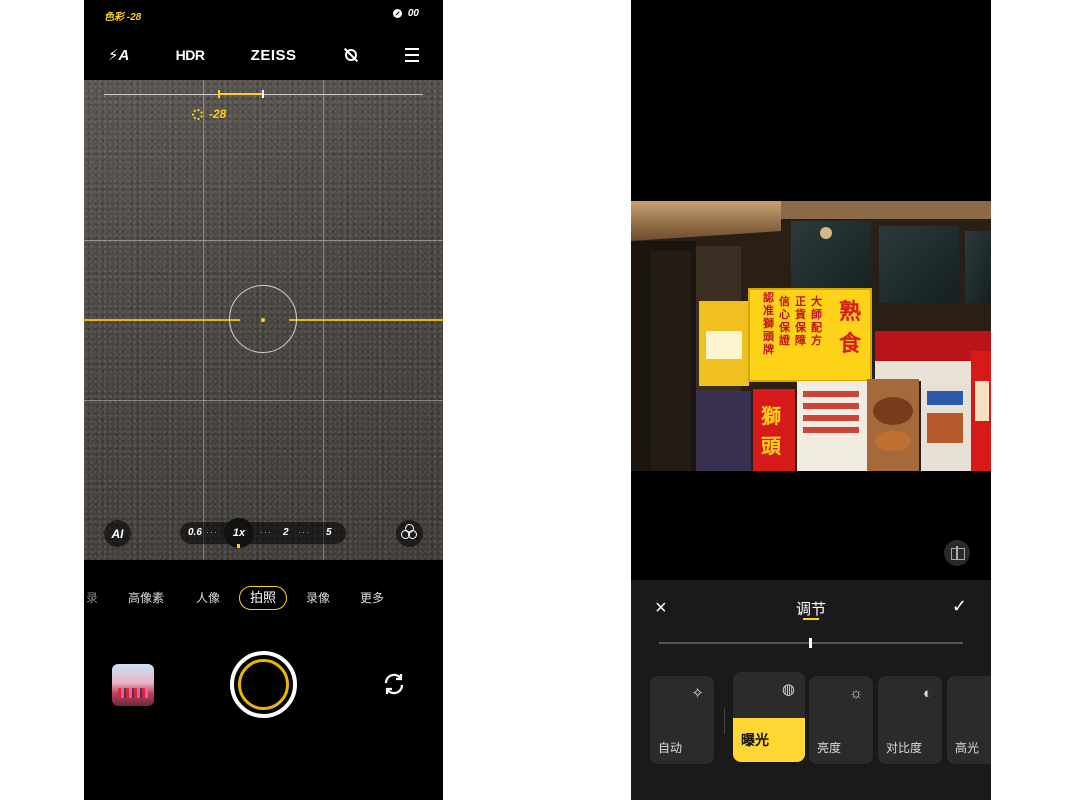 Image resolution: width=1080 pixels, height=800 pixels. I want to click on red-sign-char-2: 頭, so click(771, 446).